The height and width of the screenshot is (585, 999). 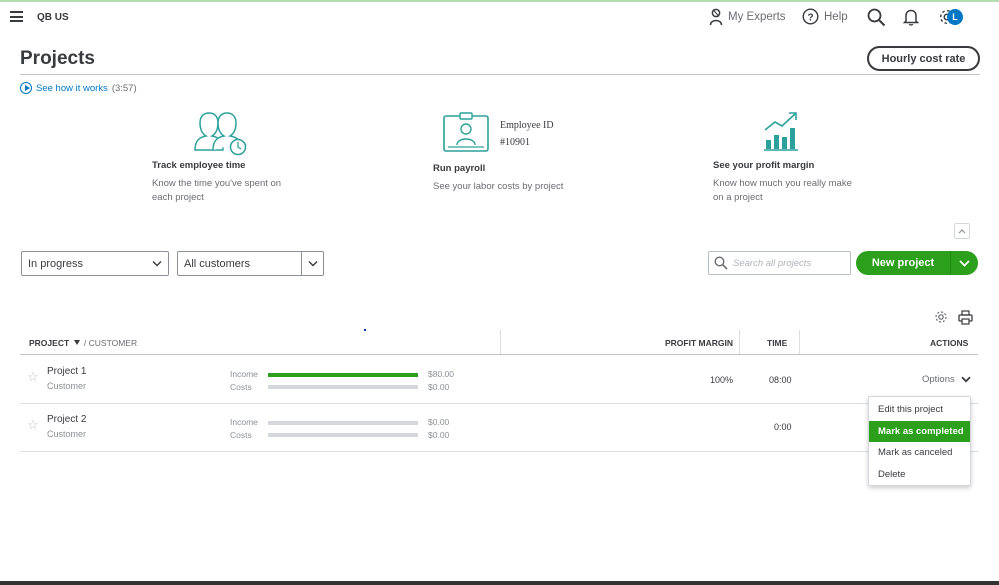 I want to click on options-button: Options, so click(x=946, y=379).